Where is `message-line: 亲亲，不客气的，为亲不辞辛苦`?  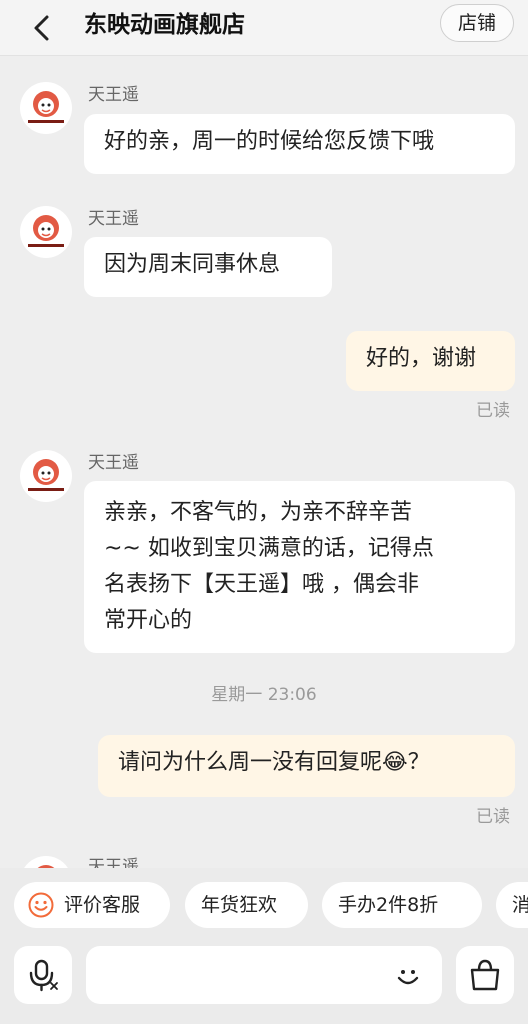 message-line: 亲亲，不客气的，为亲不辞辛苦 is located at coordinates (258, 512).